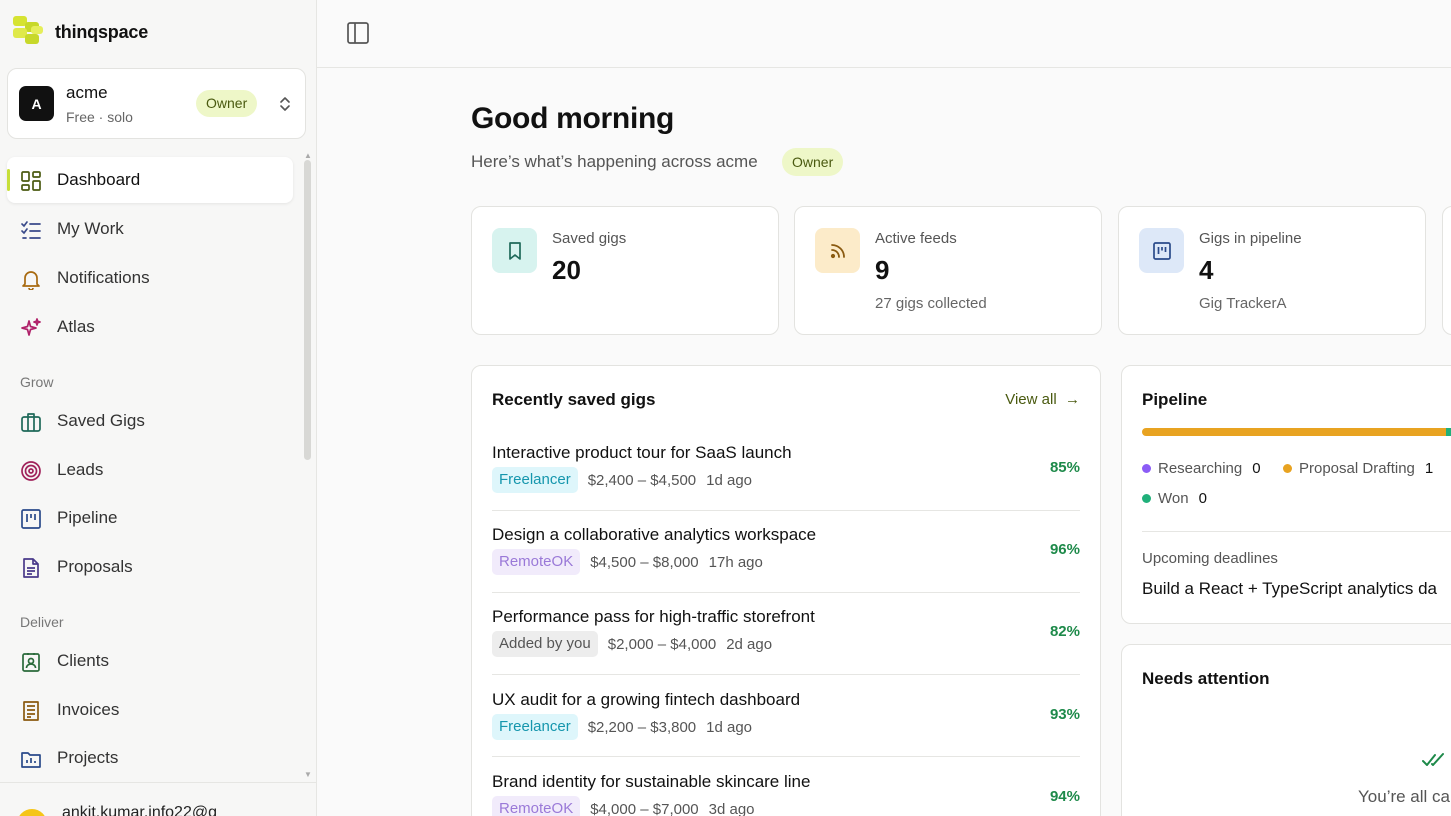  I want to click on stat-icon-box, so click(837, 250).